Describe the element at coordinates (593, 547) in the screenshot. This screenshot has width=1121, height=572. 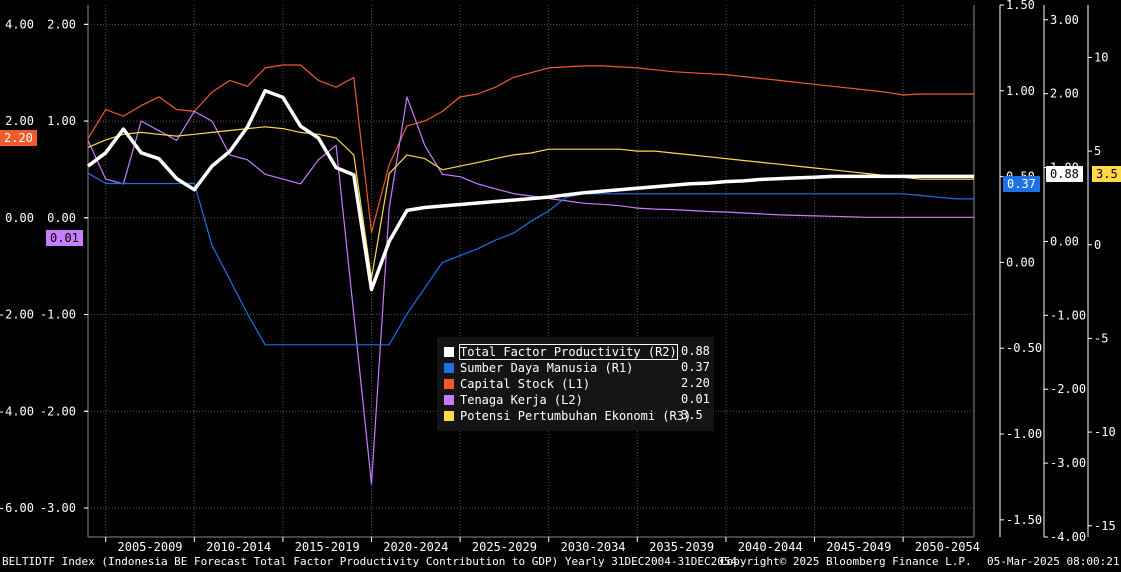
I see `x-tick-label: 2030-2034` at that location.